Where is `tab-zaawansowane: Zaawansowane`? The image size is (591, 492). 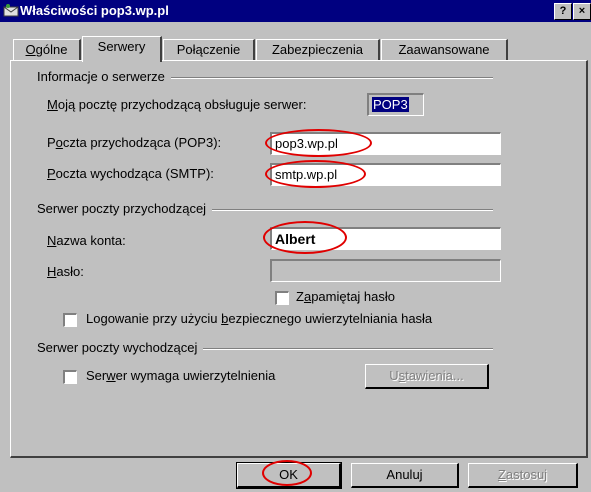
tab-zaawansowane: Zaawansowane is located at coordinates (444, 49).